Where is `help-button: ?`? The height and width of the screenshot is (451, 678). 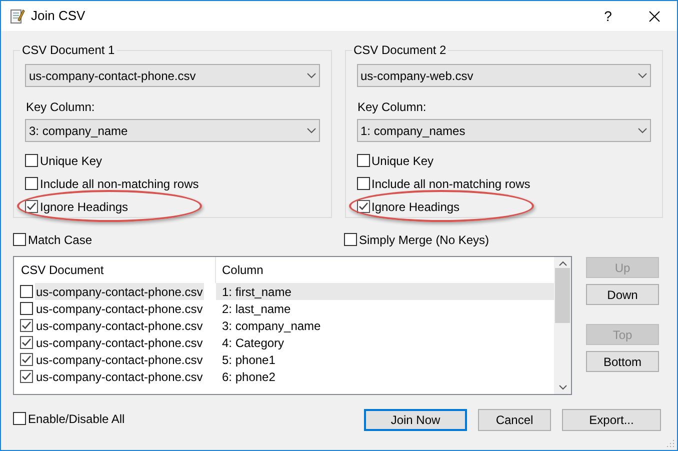
help-button: ? is located at coordinates (608, 16).